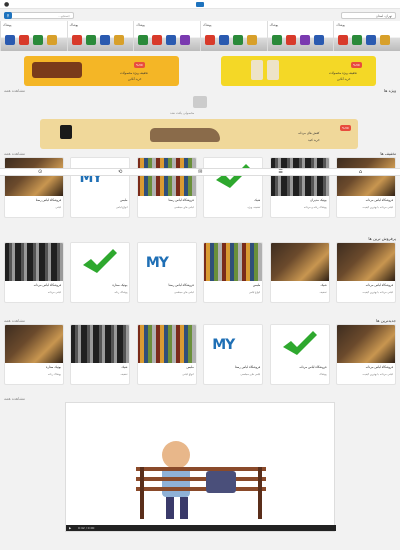 The height and width of the screenshot is (550, 400). I want to click on product-card: شیک تخفیف ویژه, so click(233, 187).